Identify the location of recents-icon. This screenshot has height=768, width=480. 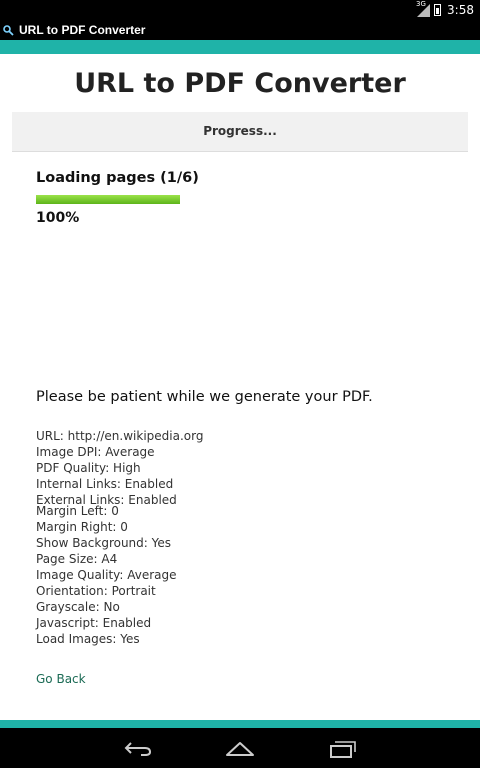
(343, 749).